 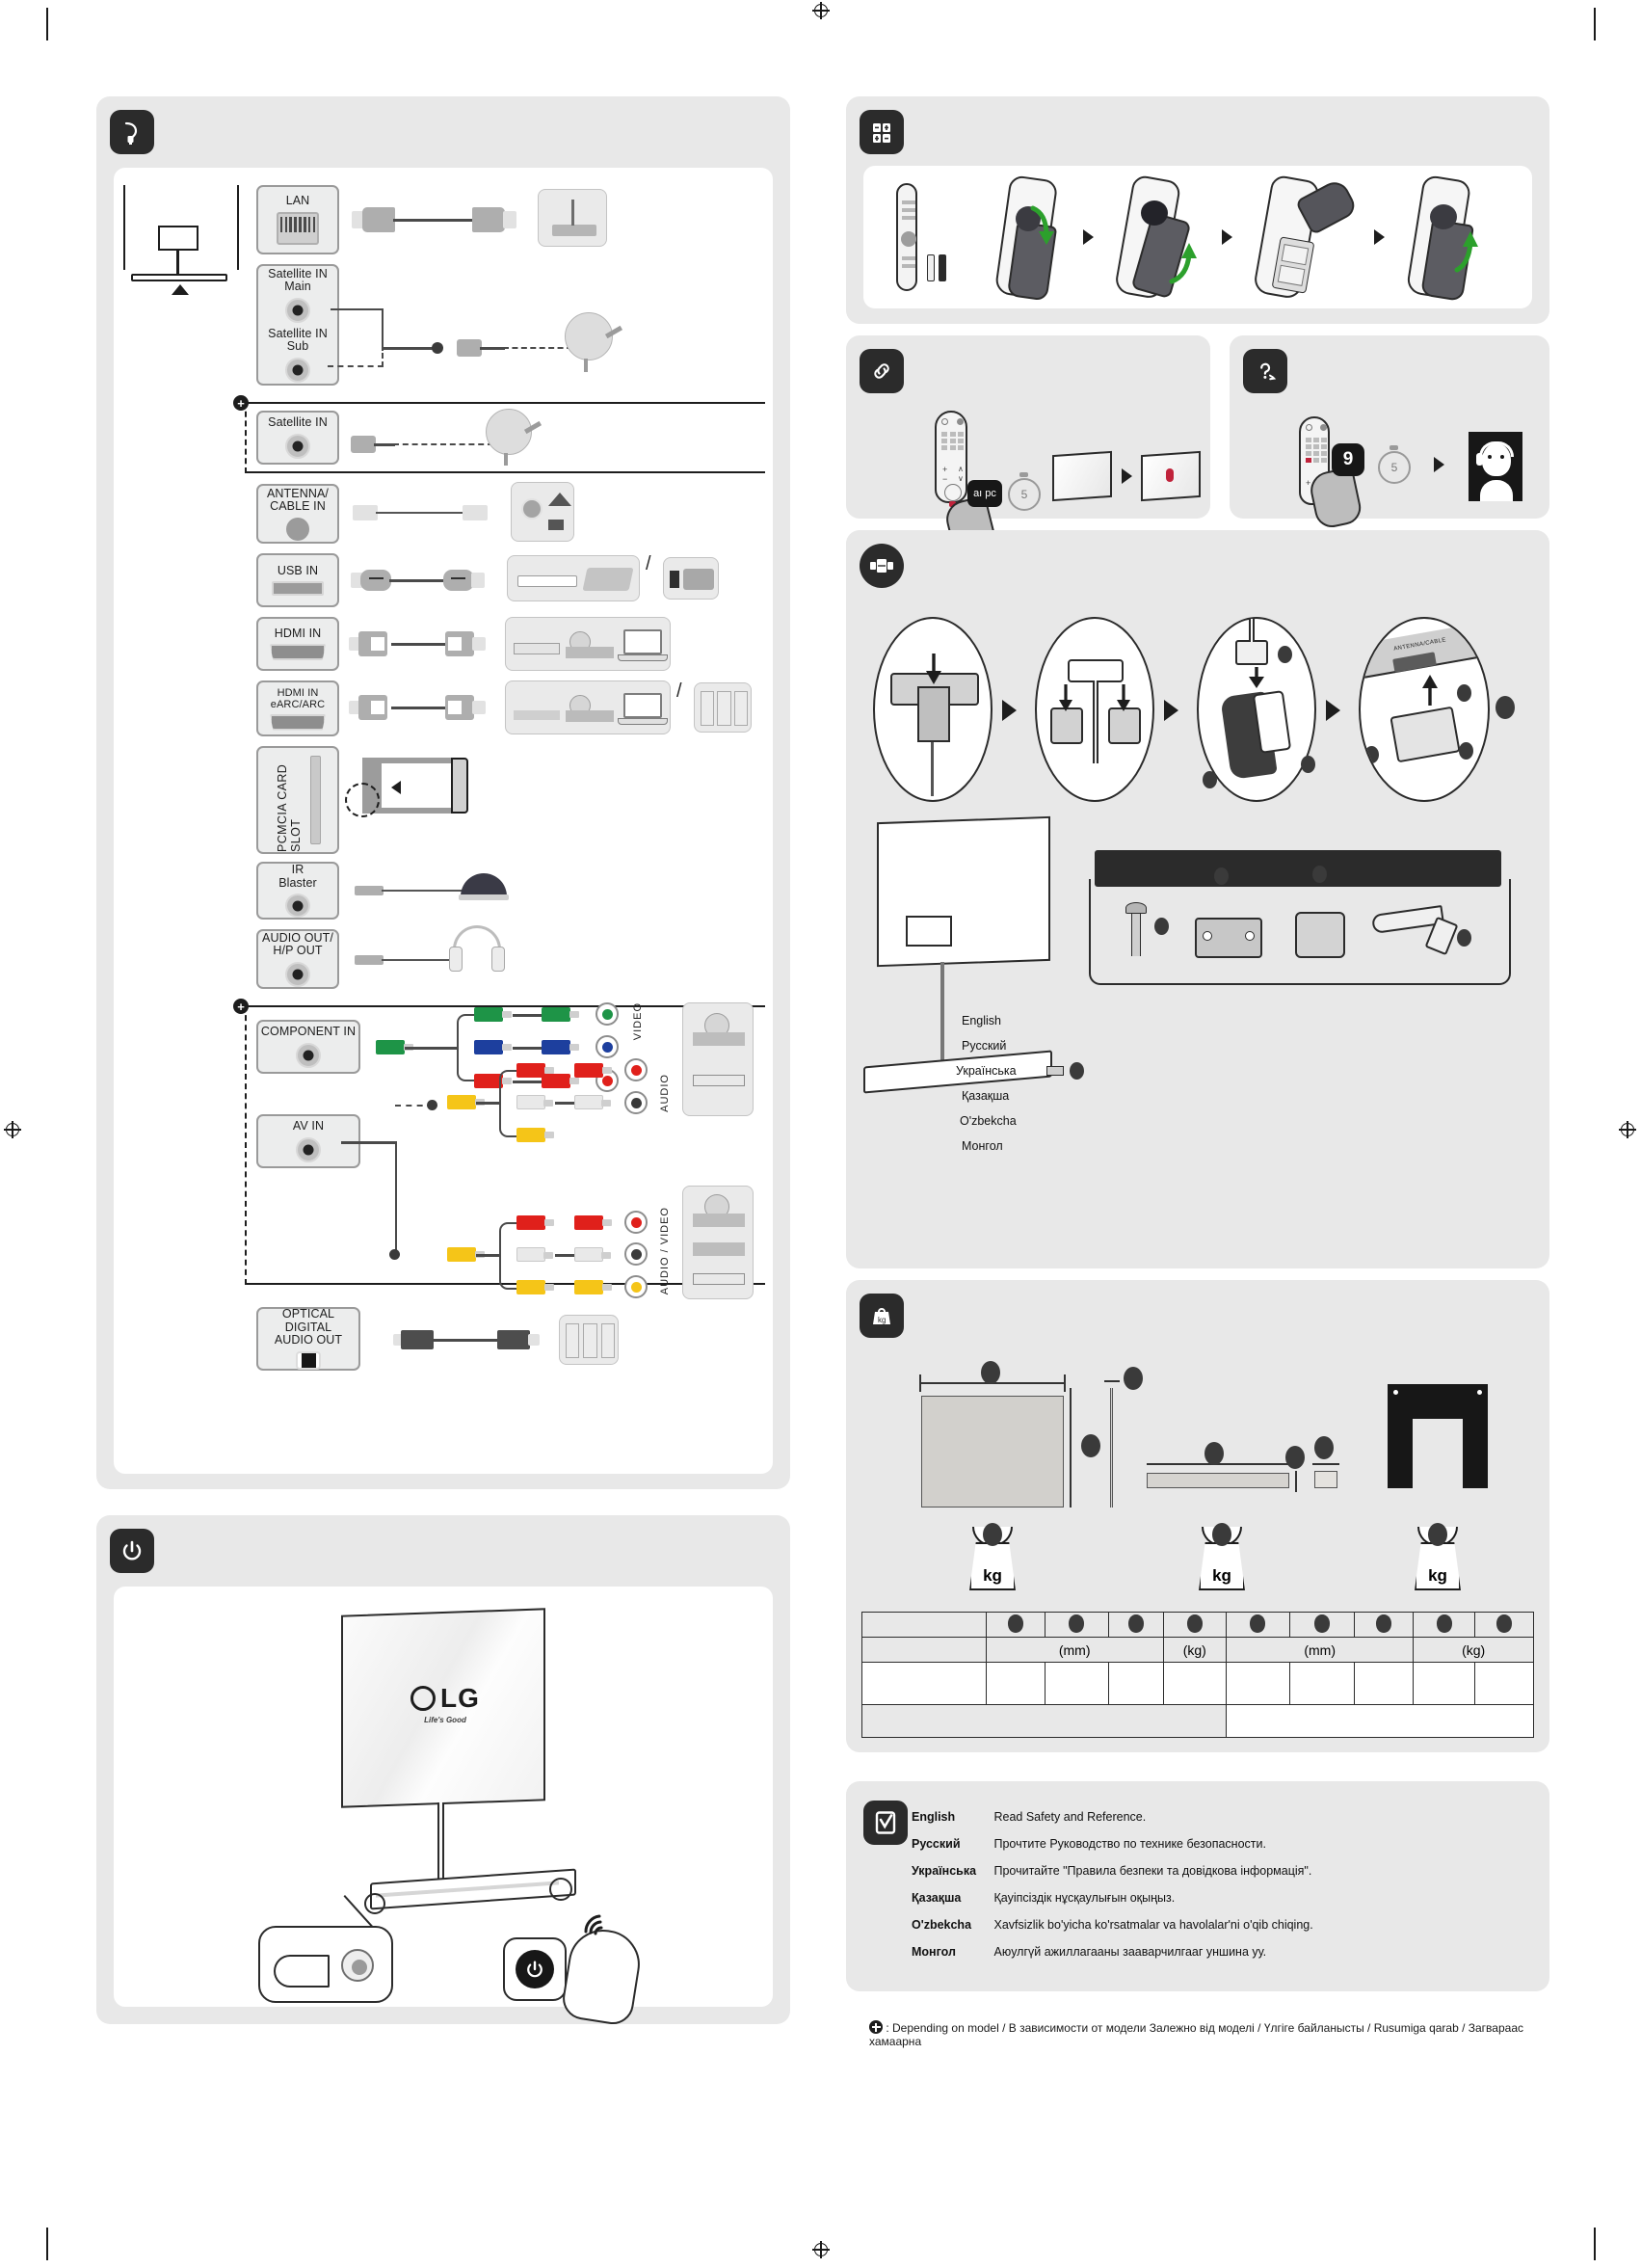 What do you see at coordinates (302, 1971) in the screenshot?
I see `finger-icon` at bounding box center [302, 1971].